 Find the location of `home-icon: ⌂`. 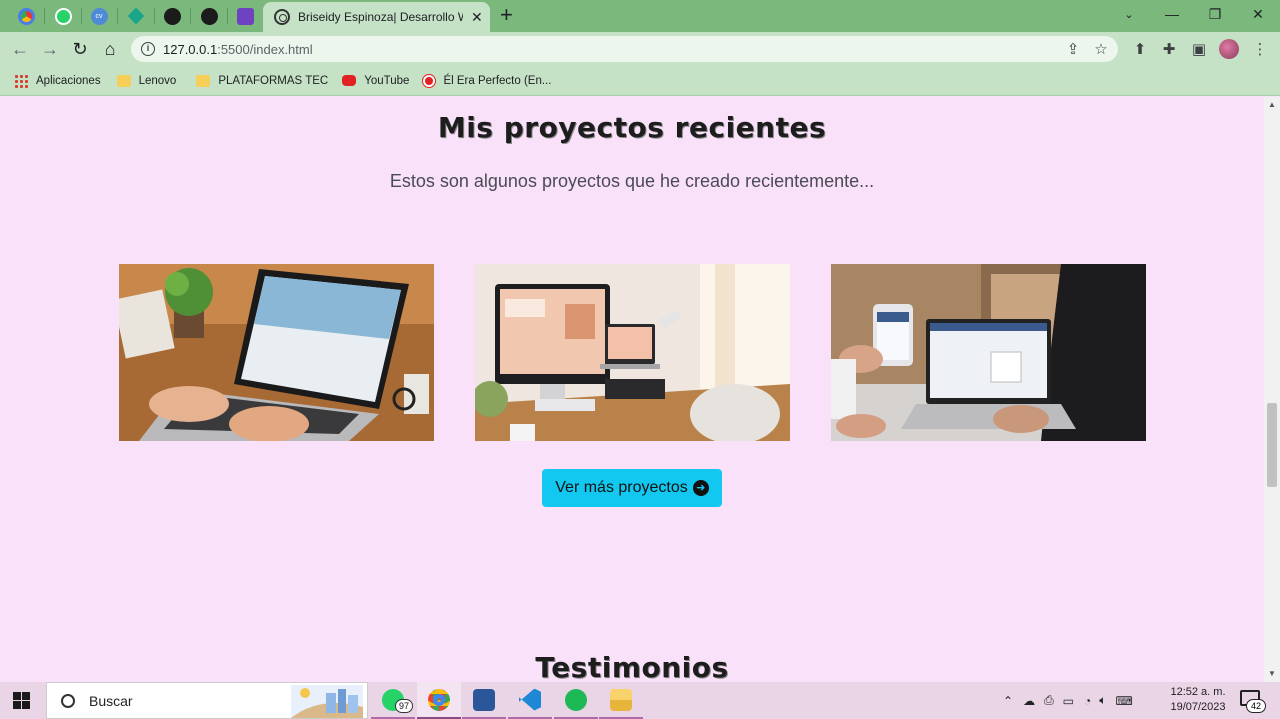

home-icon: ⌂ is located at coordinates (110, 49).